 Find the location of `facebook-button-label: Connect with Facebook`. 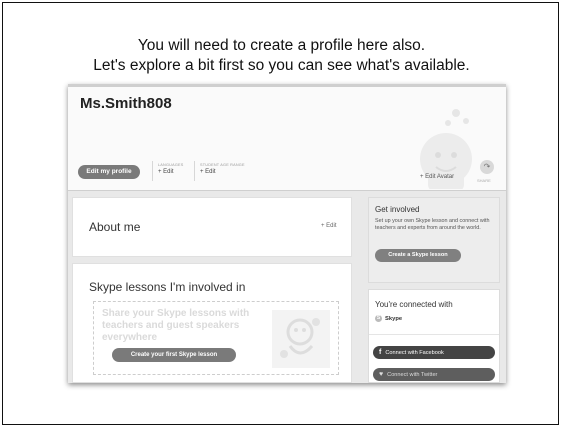

facebook-button-label: Connect with Facebook is located at coordinates (414, 353).